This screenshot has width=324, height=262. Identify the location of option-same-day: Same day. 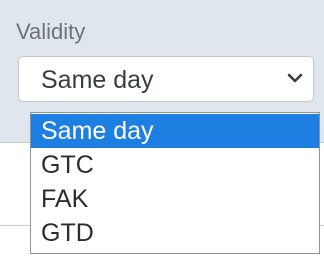
(175, 131).